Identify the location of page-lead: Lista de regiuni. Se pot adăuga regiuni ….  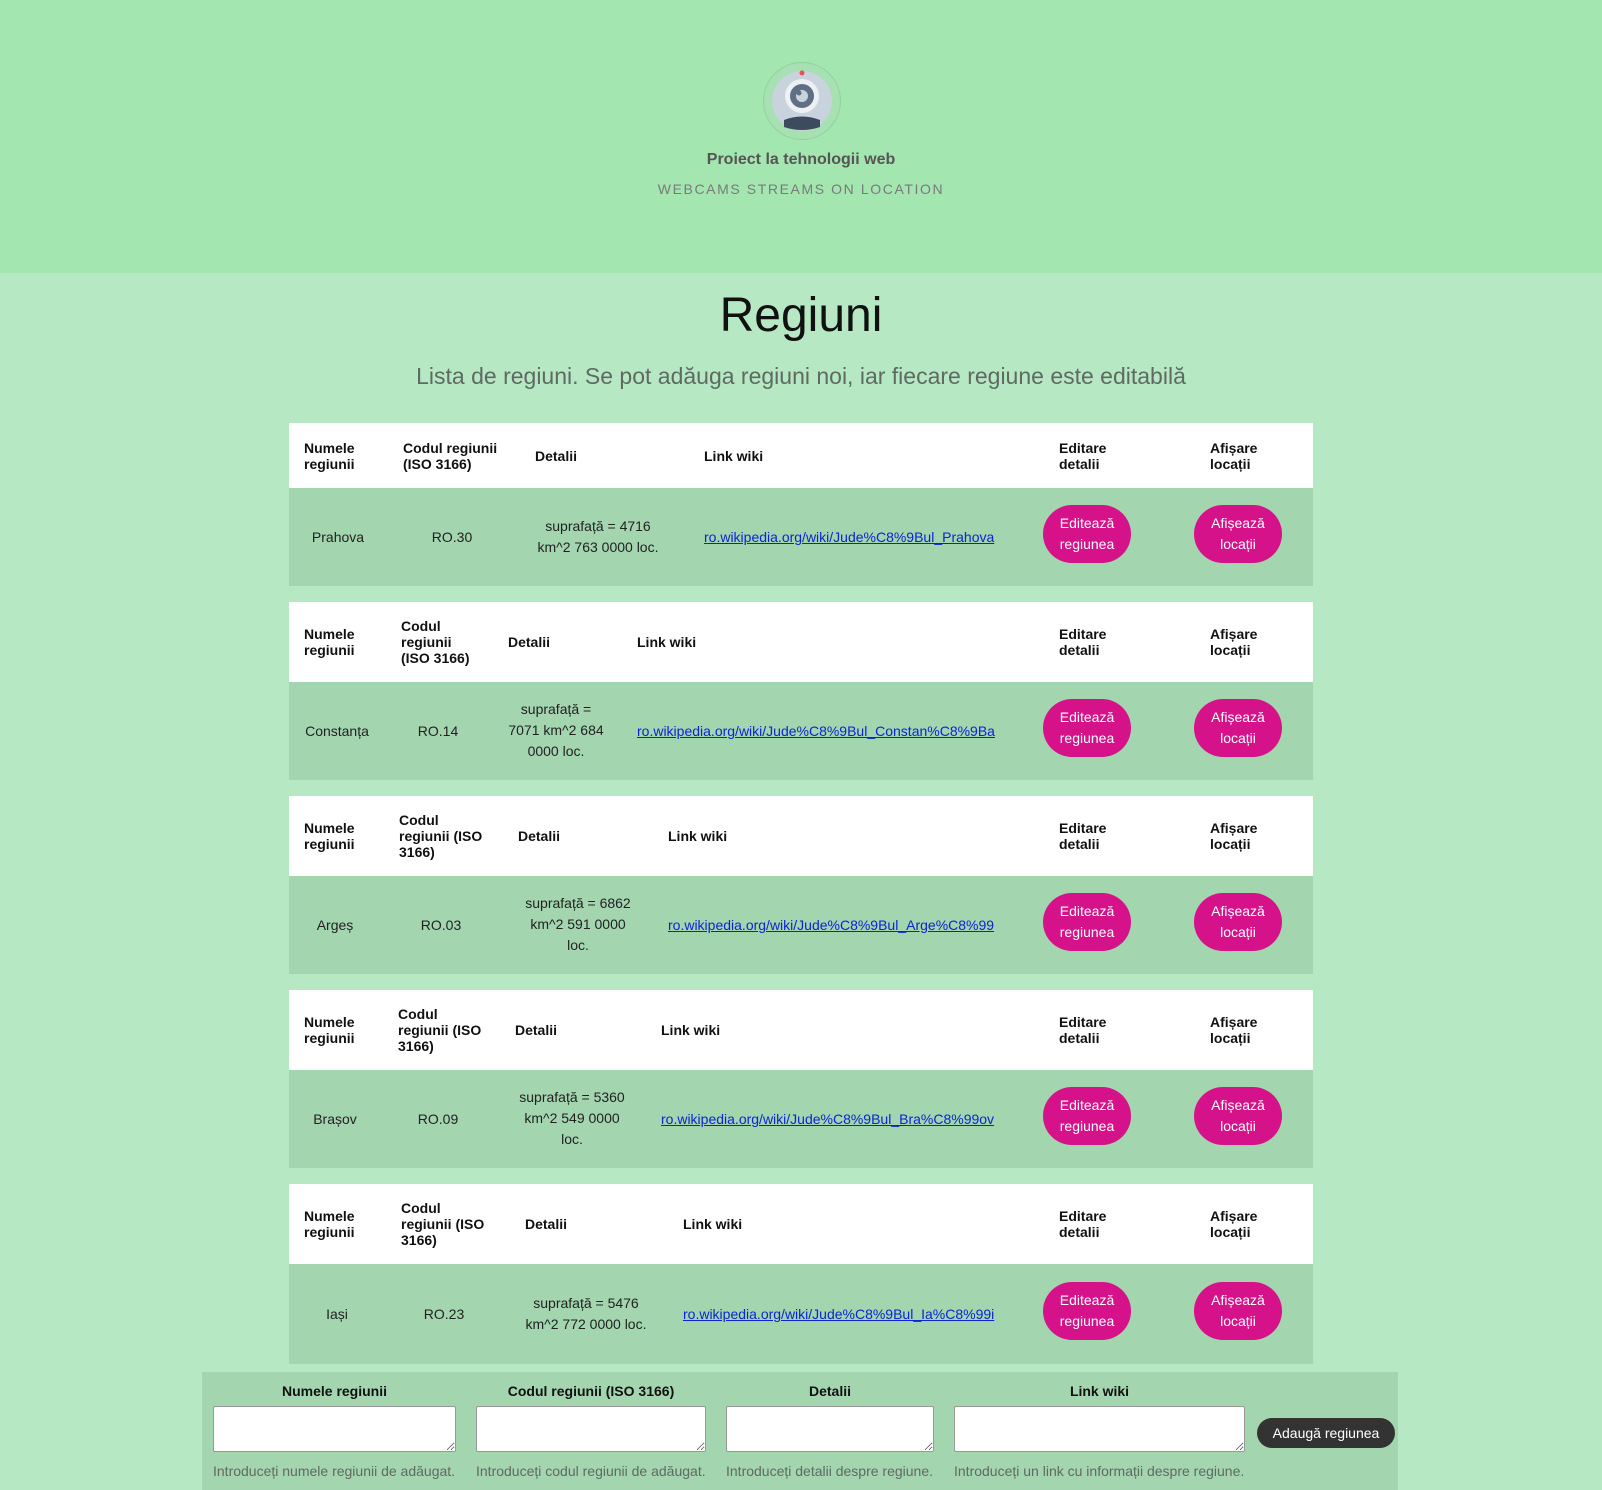
(801, 376).